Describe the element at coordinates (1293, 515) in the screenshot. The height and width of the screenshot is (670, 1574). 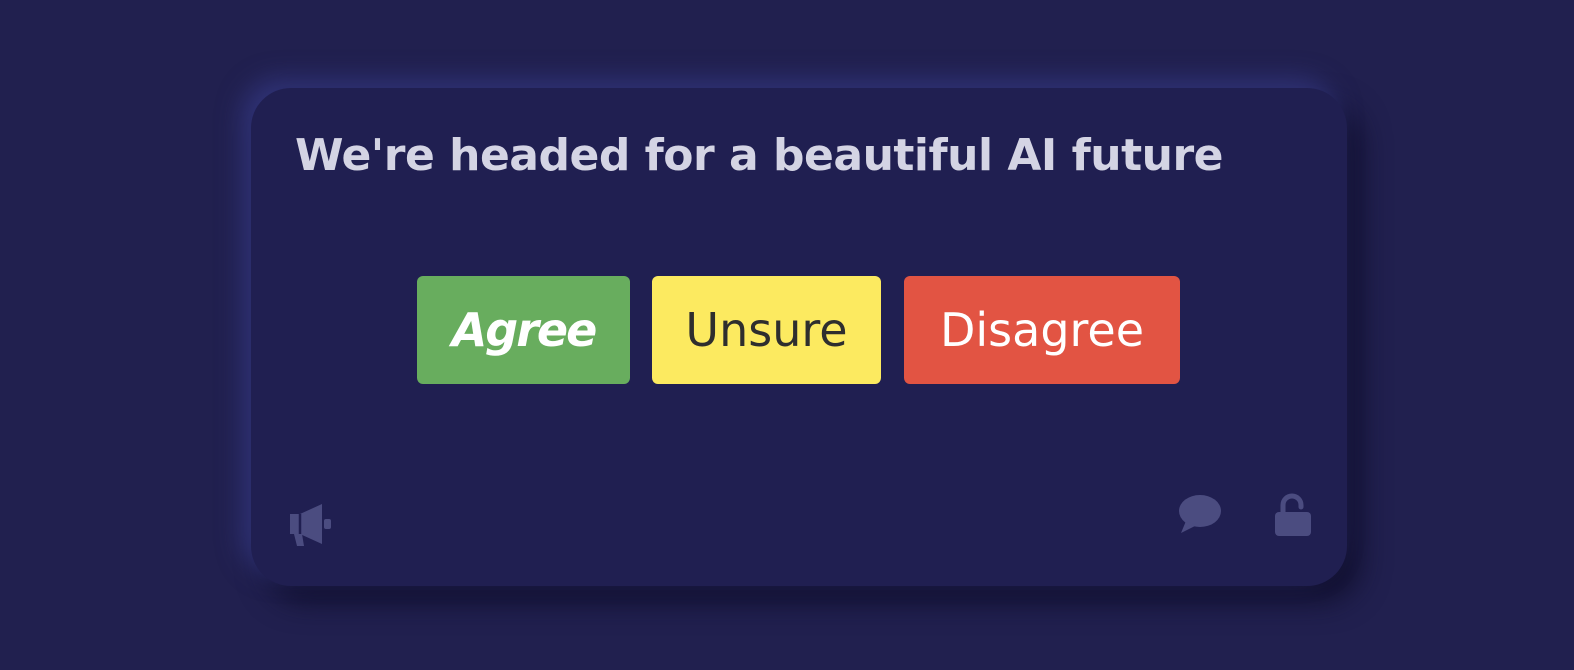
I see `unlock-icon` at that location.